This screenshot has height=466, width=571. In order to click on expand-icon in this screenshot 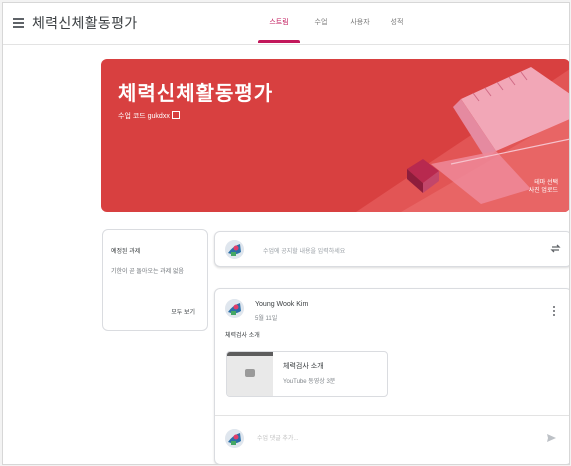, I will do `click(175, 115)`.